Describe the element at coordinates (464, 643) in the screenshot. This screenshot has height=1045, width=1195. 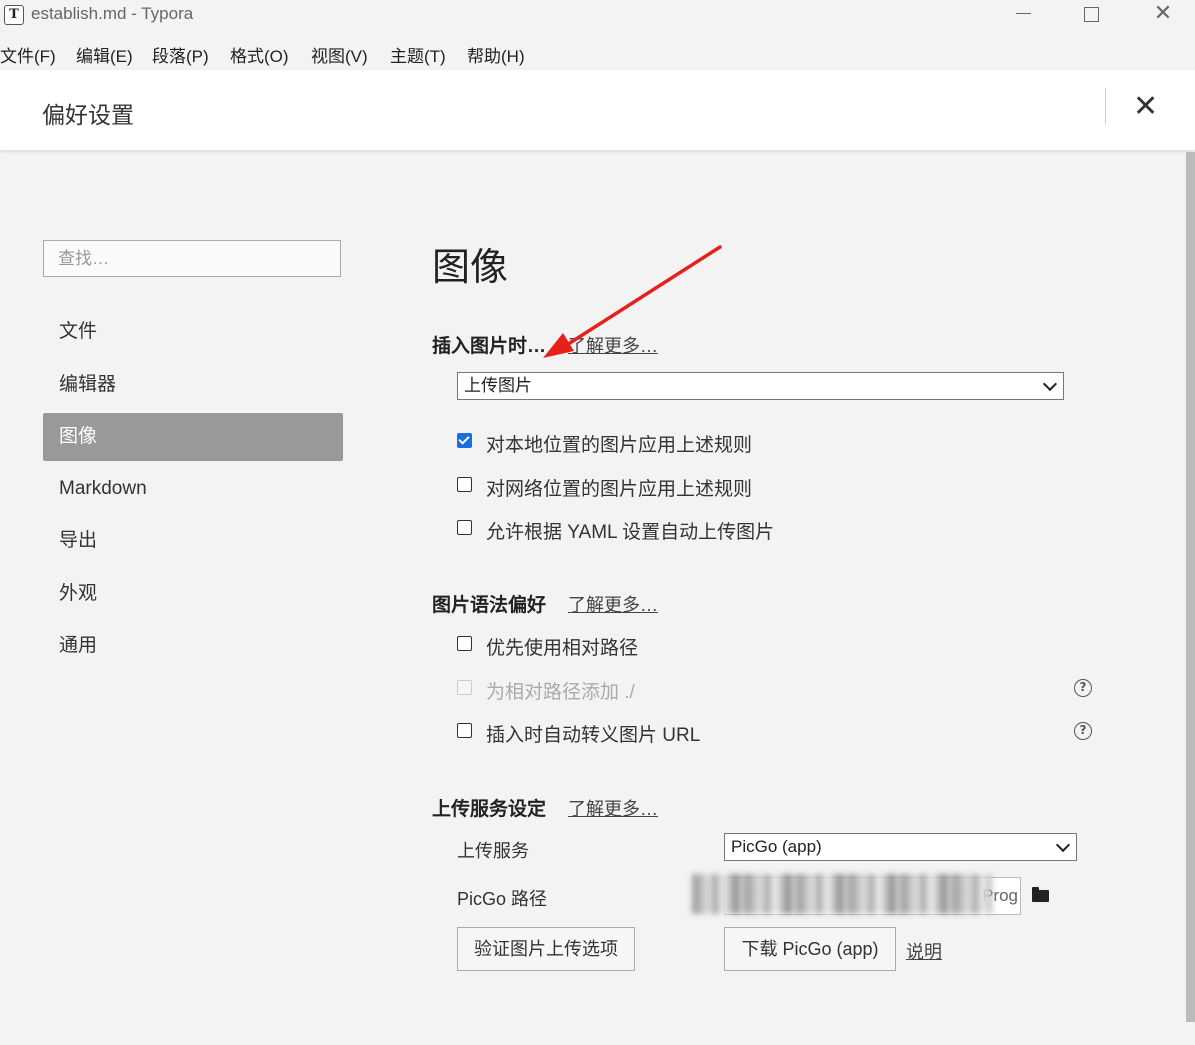
I see `prefer-relative-path-checkbox` at that location.